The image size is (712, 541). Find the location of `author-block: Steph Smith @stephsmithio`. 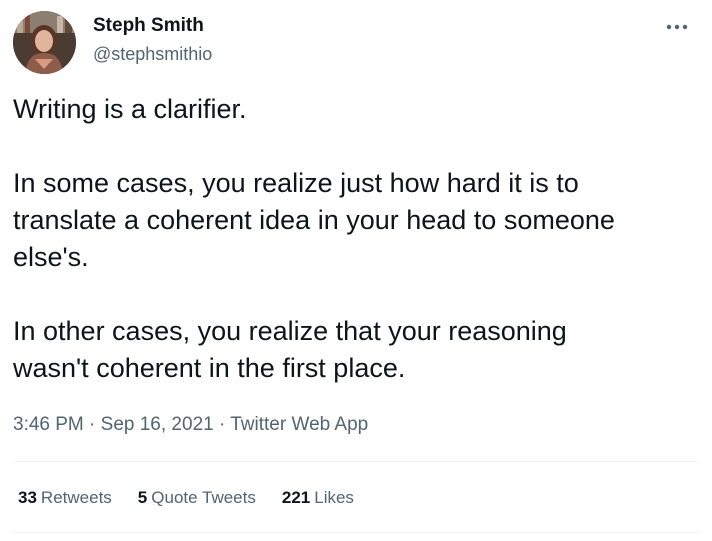

author-block: Steph Smith @stephsmithio is located at coordinates (152, 40).